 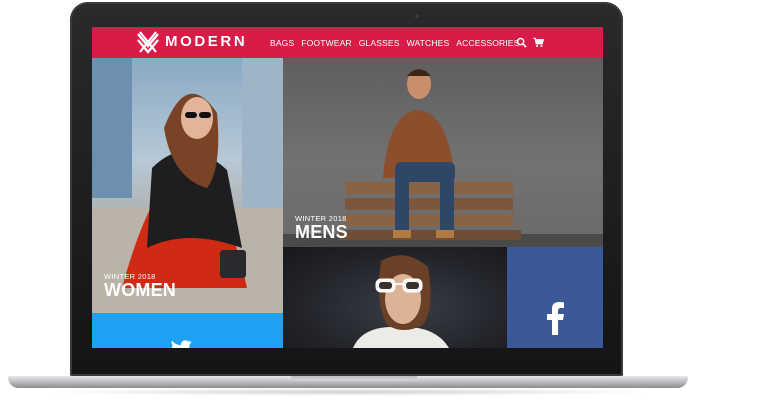 What do you see at coordinates (555, 297) in the screenshot?
I see `facebook-tile` at bounding box center [555, 297].